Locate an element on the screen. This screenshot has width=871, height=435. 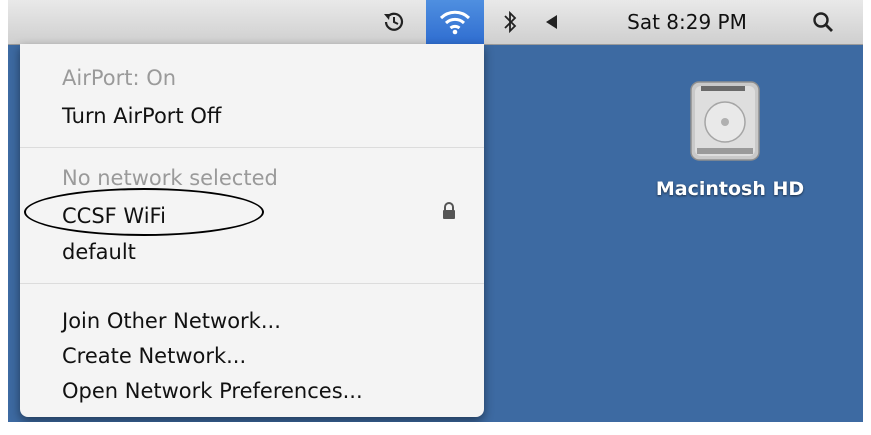
spotlight-search-icon is located at coordinates (823, 22).